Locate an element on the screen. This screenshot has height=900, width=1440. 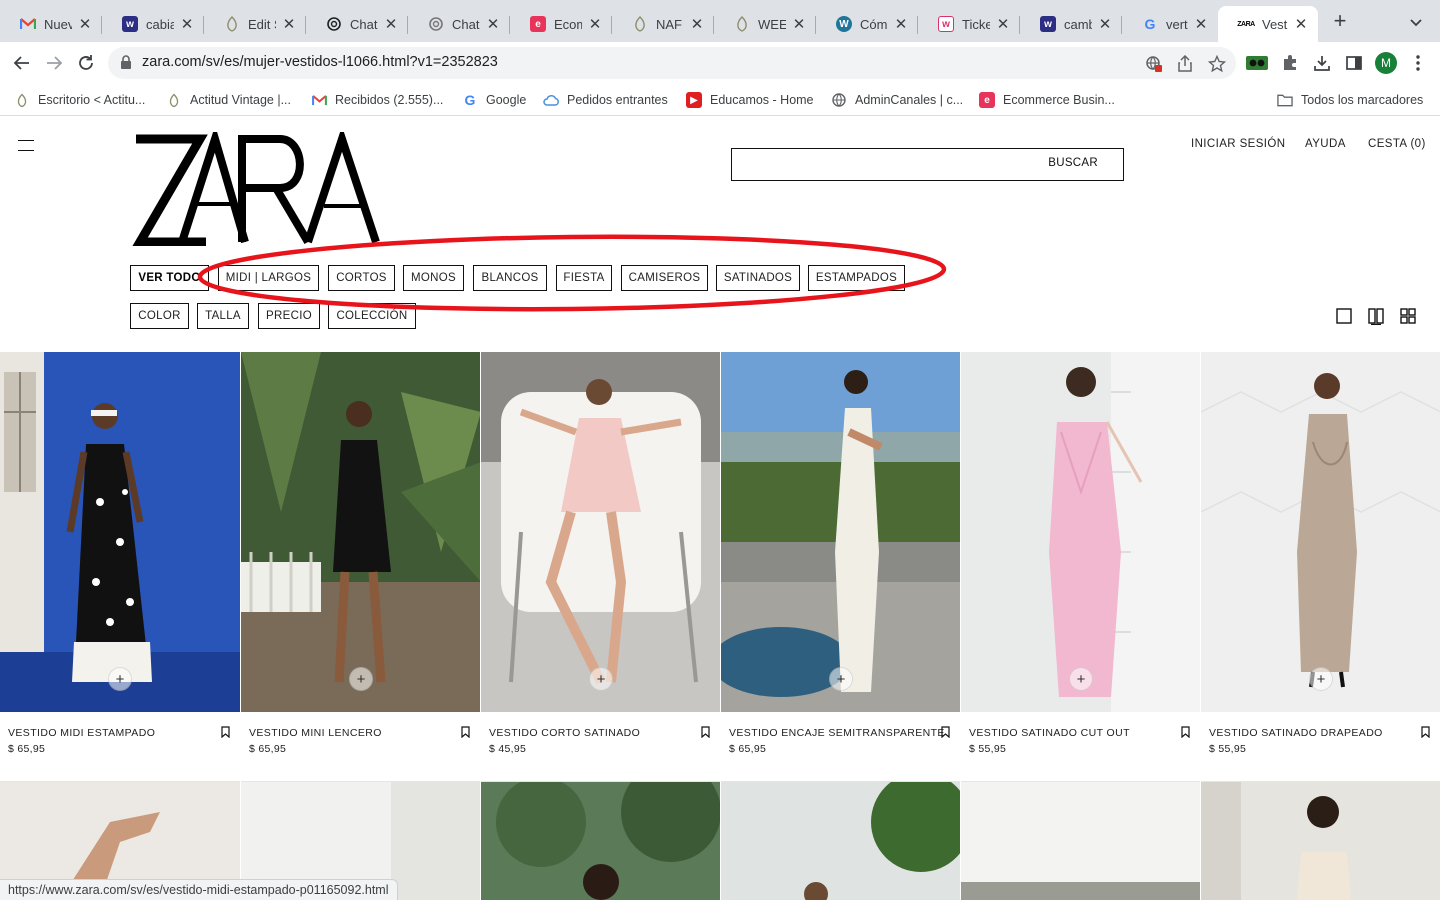
category-blancos: BLANCOS is located at coordinates (510, 278).